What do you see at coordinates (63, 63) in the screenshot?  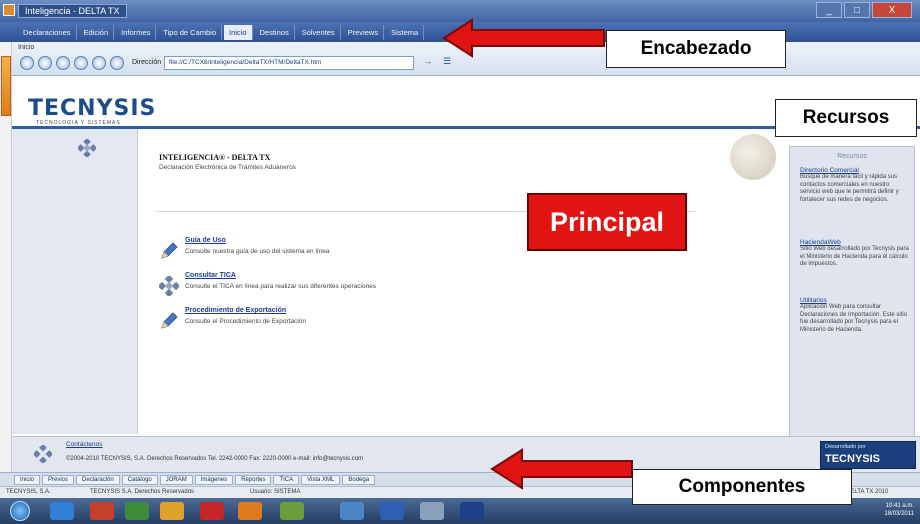 I see `stop-icon` at bounding box center [63, 63].